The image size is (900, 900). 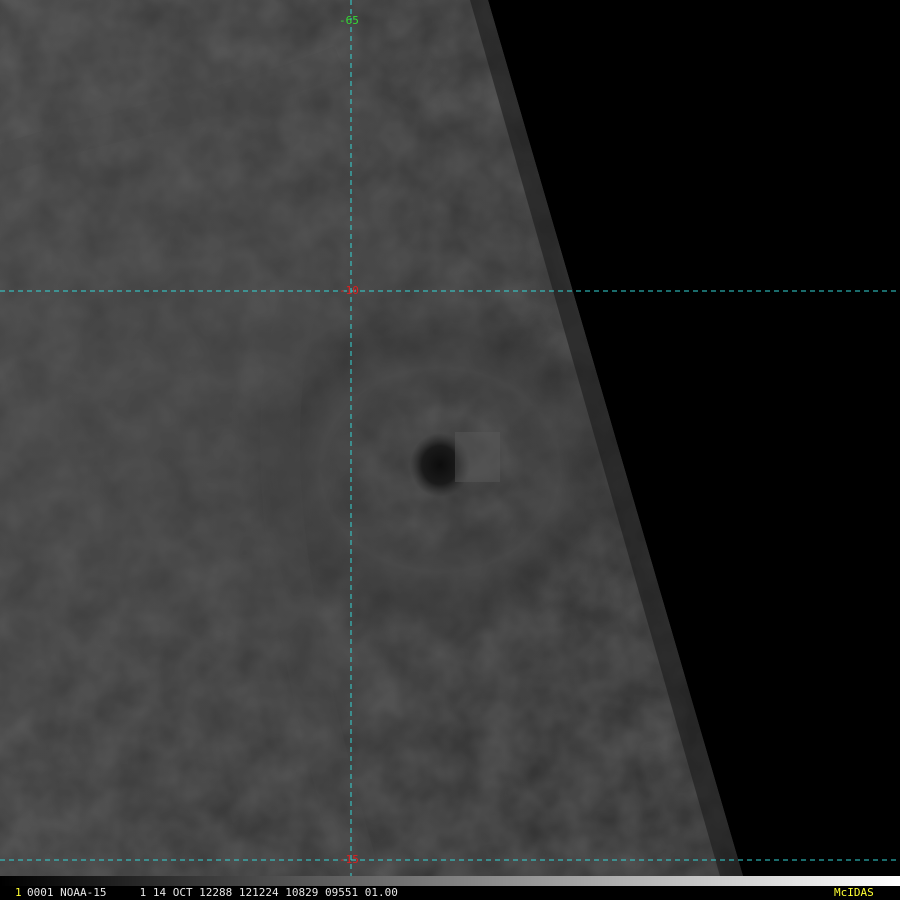 What do you see at coordinates (349, 20) in the screenshot?
I see `longitude-label: -65` at bounding box center [349, 20].